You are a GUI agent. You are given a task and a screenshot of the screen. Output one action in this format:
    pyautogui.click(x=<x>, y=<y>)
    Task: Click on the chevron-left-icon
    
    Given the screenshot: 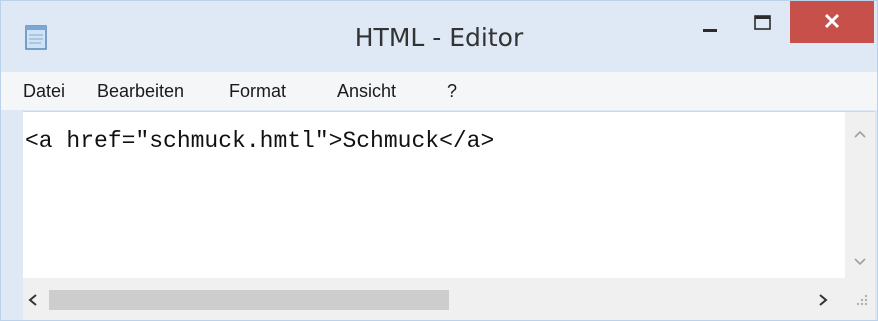 What is the action you would take?
    pyautogui.click(x=33, y=301)
    